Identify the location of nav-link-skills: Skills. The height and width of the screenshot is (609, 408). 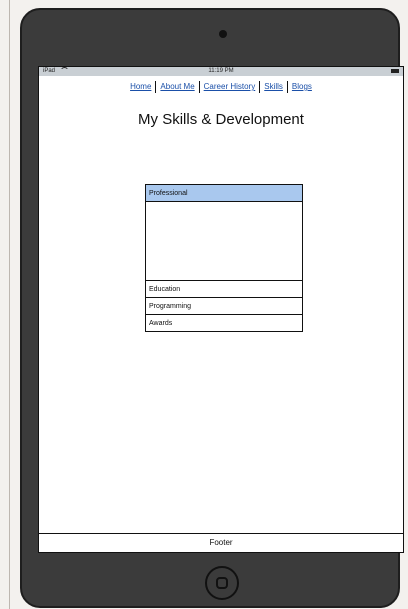
(273, 87).